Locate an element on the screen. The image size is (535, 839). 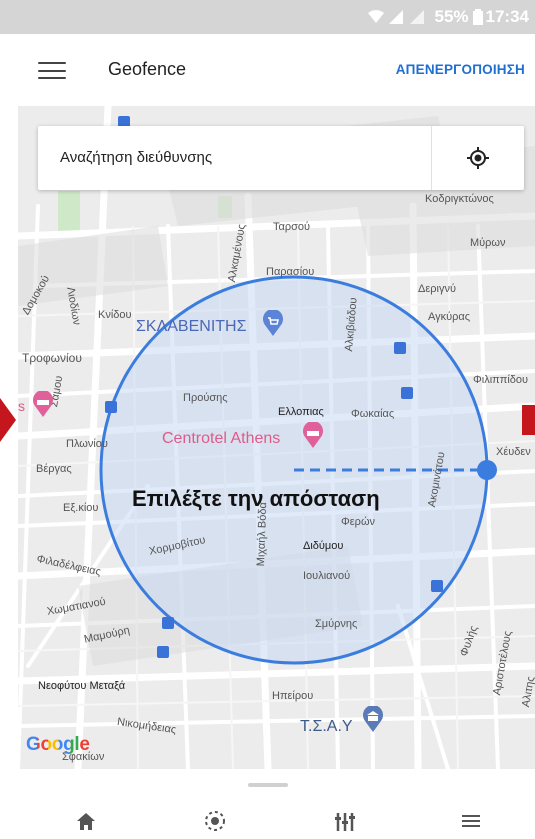
distance-prompt: Επιλέξτε την απόσταση is located at coordinates (256, 498).